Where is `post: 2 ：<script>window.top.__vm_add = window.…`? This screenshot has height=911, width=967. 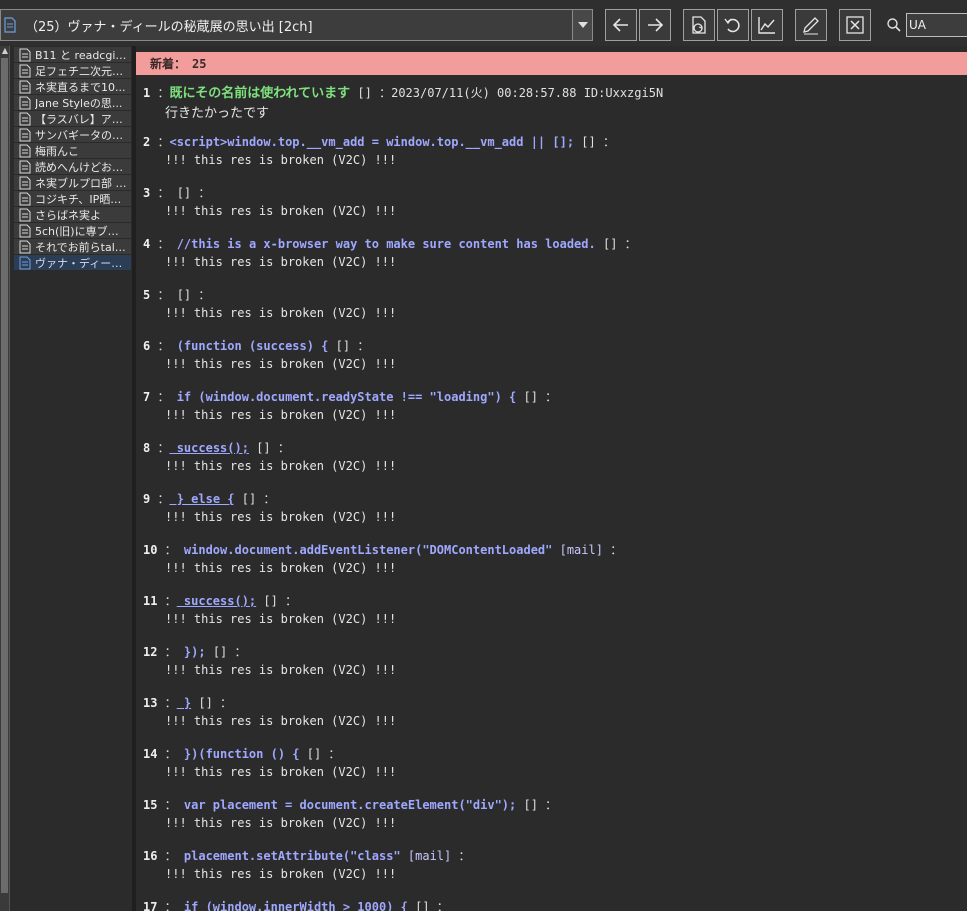
post: 2 ：<script>window.top.__vm_add = window.… is located at coordinates (551, 158).